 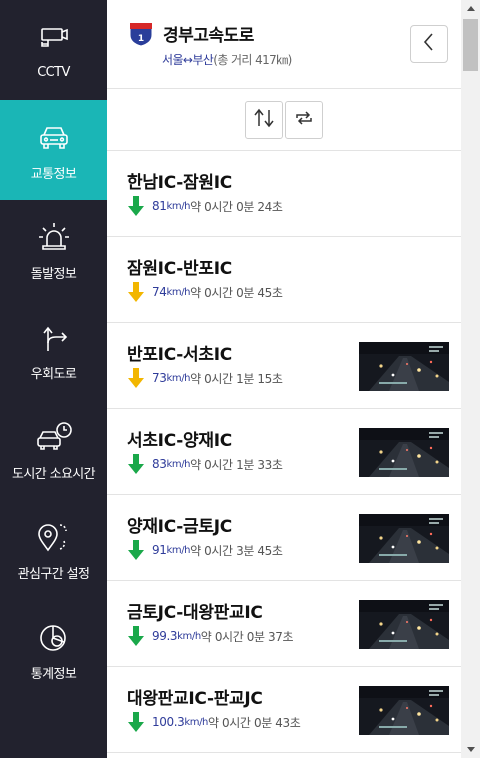 What do you see at coordinates (54, 537) in the screenshot?
I see `location-pin-icon` at bounding box center [54, 537].